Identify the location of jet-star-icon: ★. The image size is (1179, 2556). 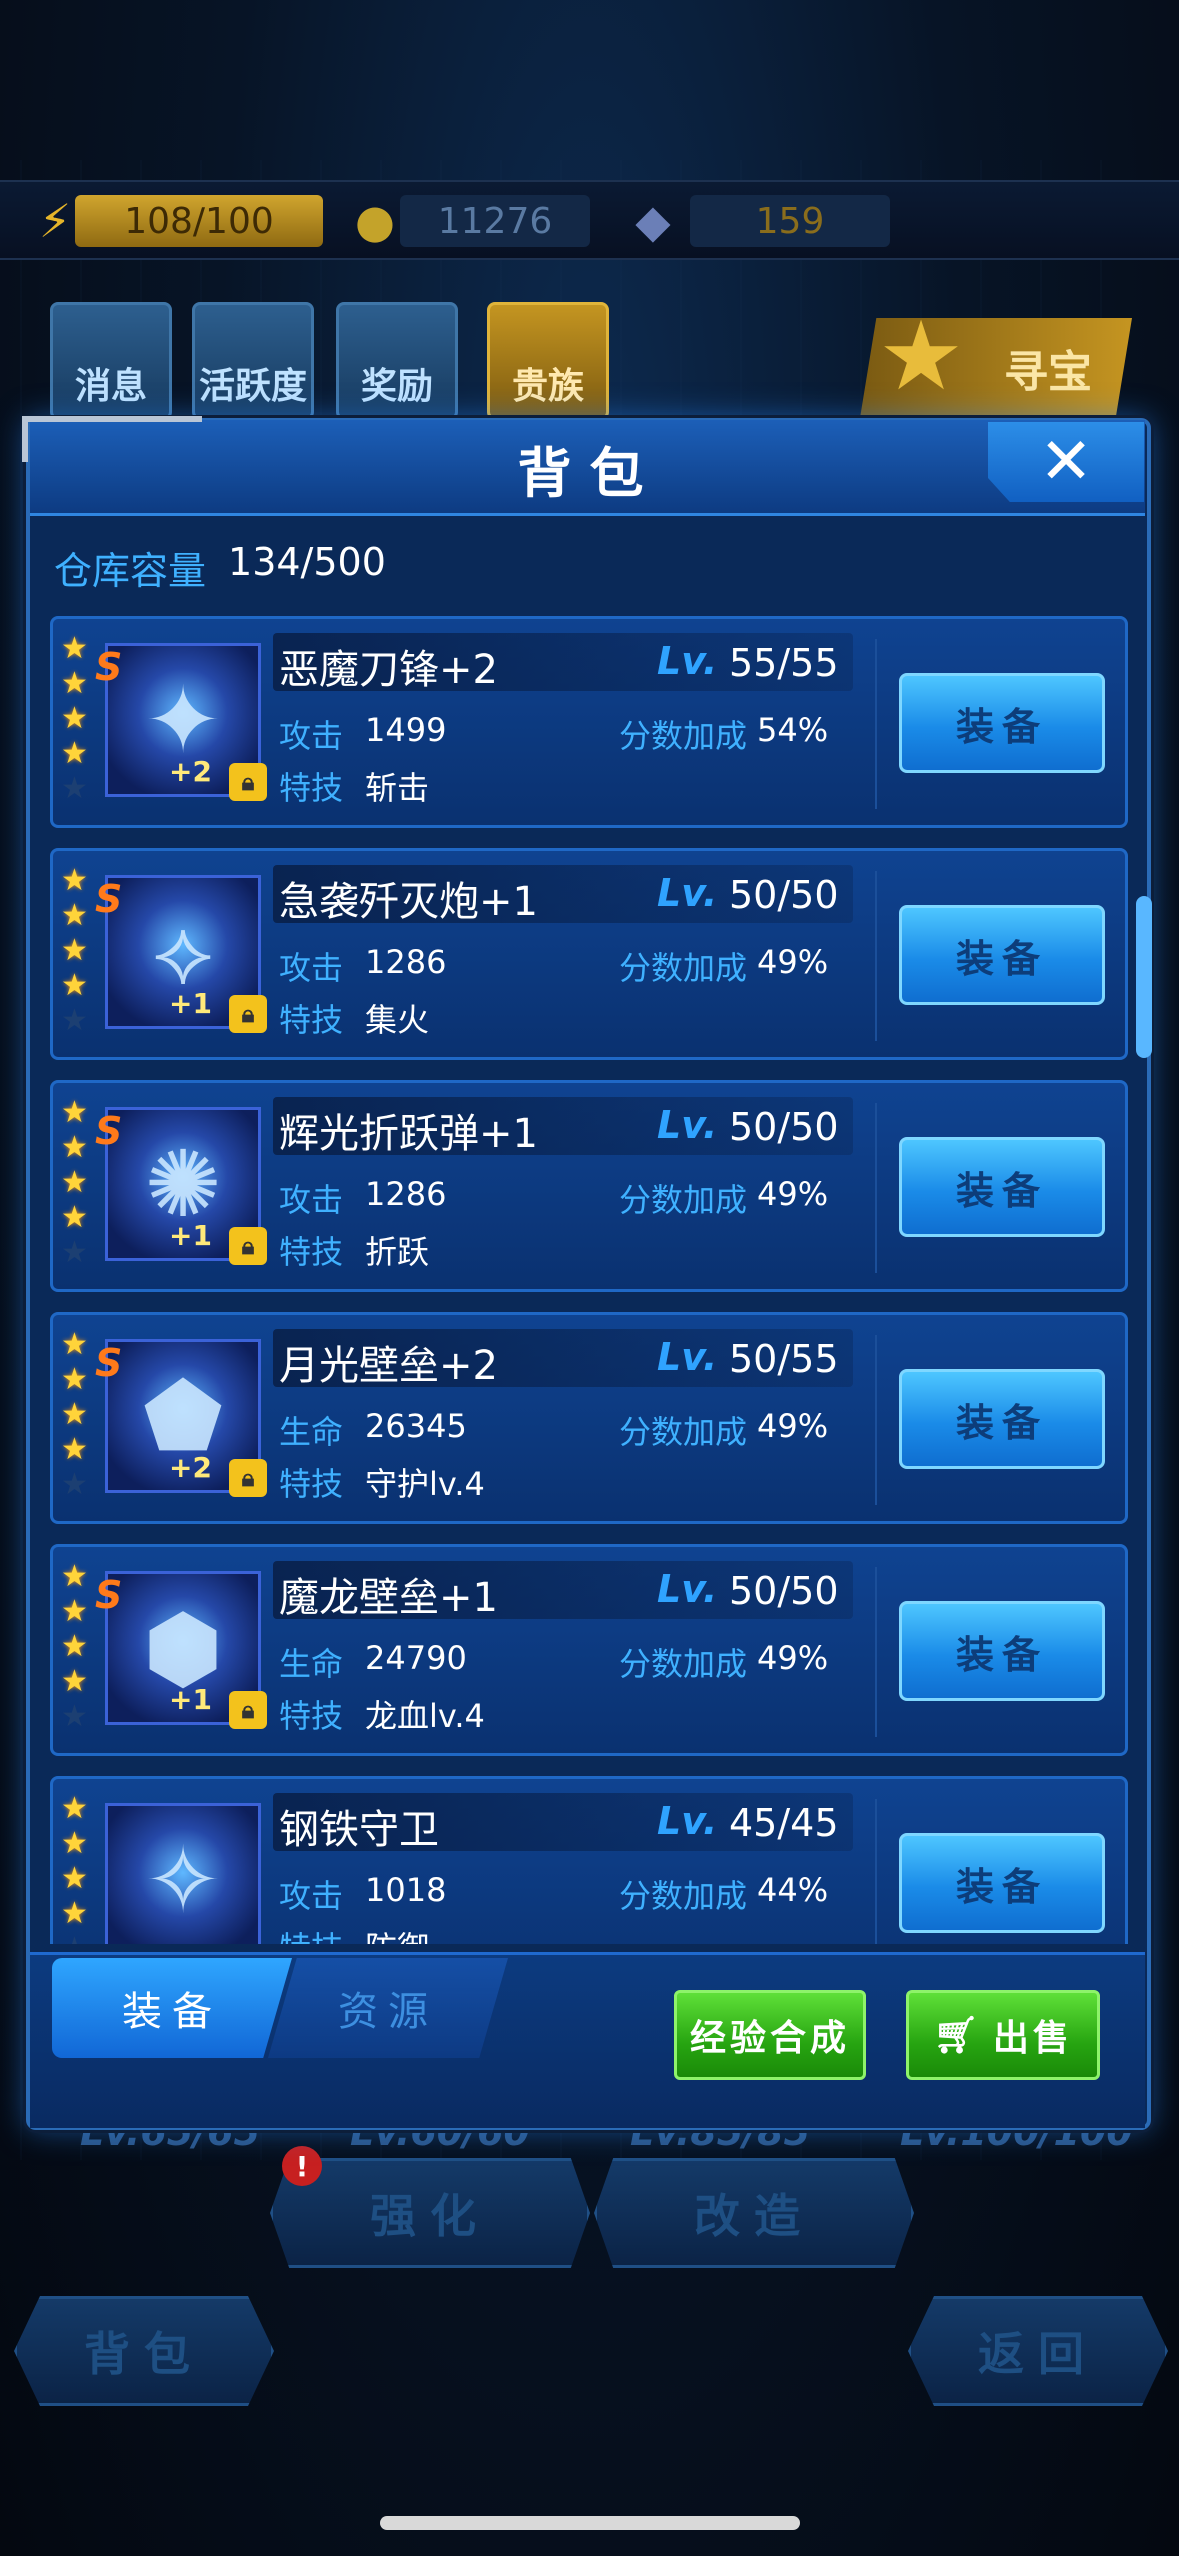
(921, 356).